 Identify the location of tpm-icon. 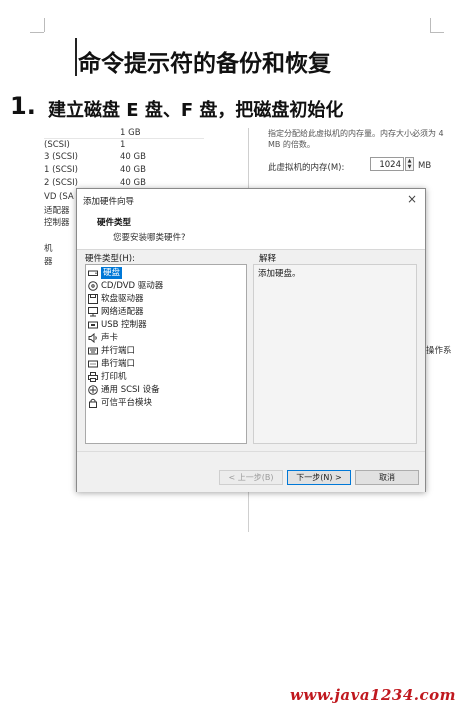
(93, 403).